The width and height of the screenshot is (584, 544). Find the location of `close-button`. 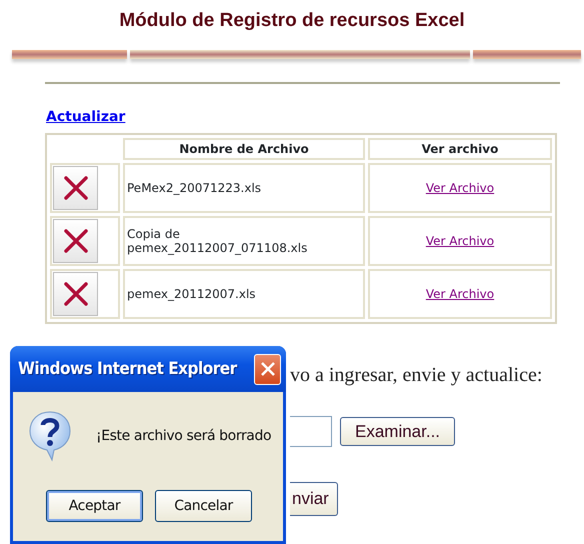

close-button is located at coordinates (267, 369).